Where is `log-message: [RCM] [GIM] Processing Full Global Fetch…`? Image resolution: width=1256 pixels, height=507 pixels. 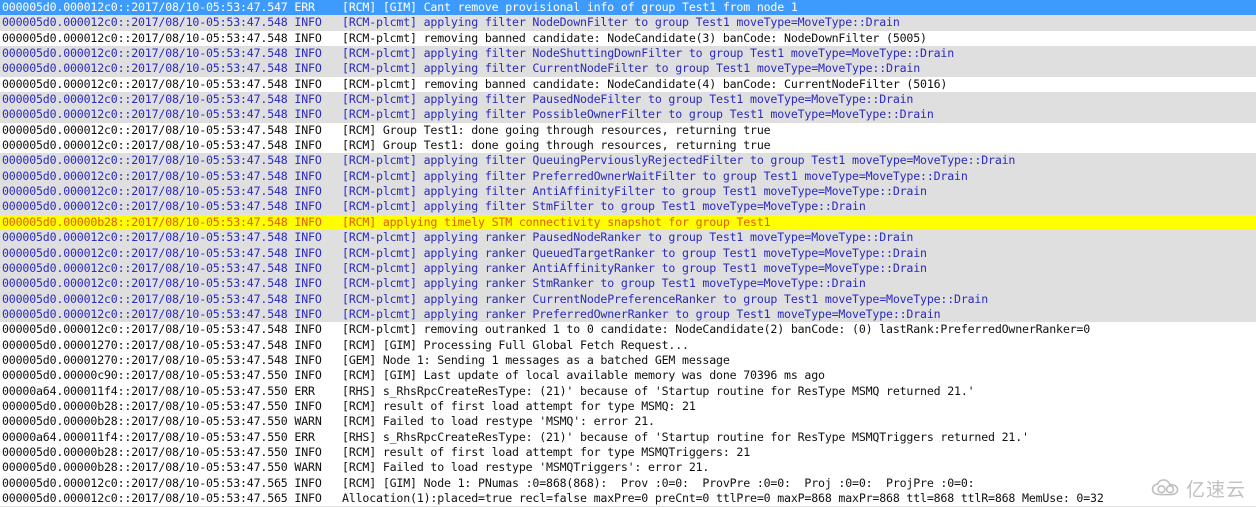 log-message: [RCM] [GIM] Processing Full Global Fetch… is located at coordinates (515, 344).